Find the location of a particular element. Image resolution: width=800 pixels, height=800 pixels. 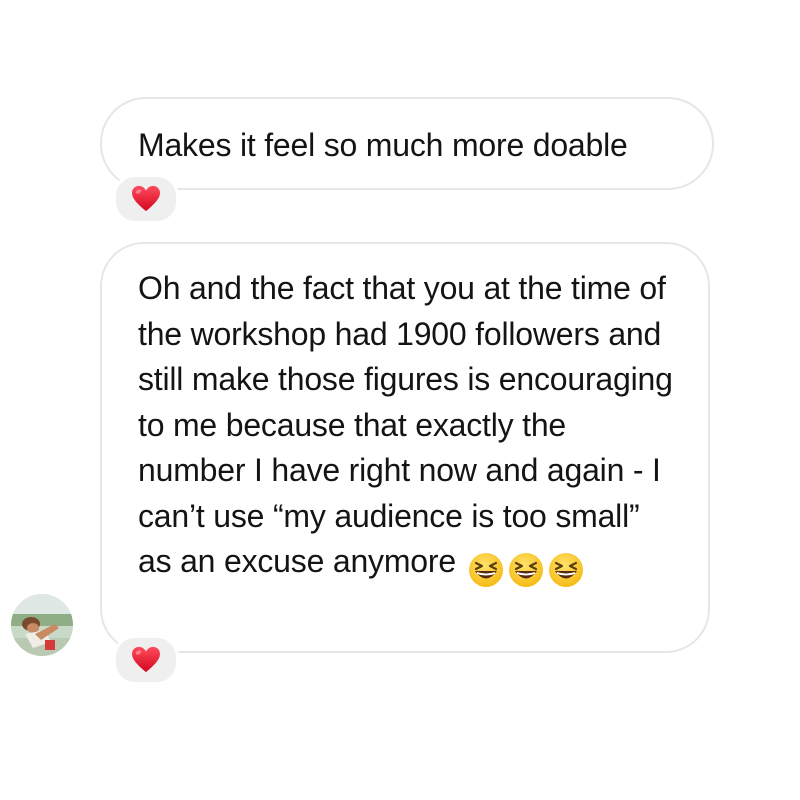

message-bubble: Makes it feel so much more doable is located at coordinates (407, 143).